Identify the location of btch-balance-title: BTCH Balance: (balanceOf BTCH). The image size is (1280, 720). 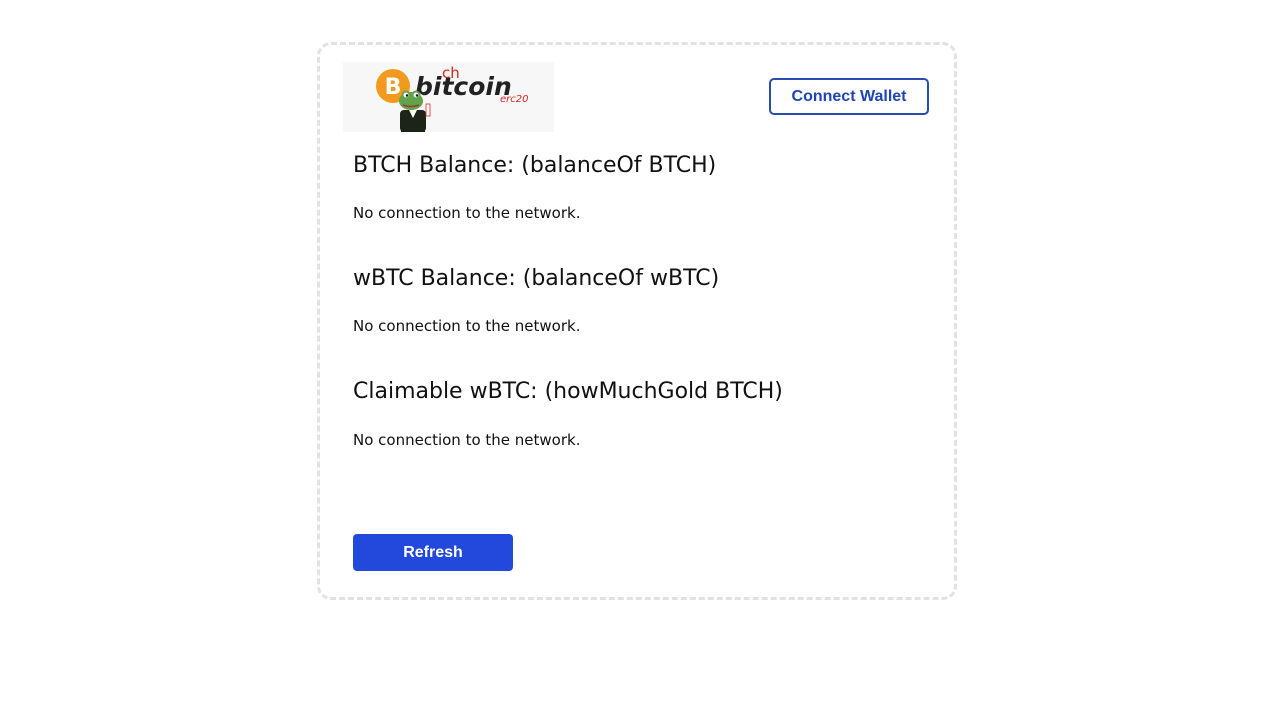
(535, 165).